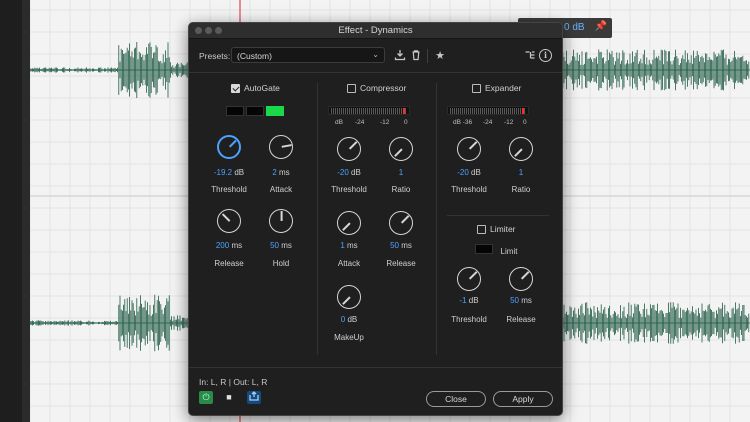  I want to click on routing-icon, so click(530, 56).